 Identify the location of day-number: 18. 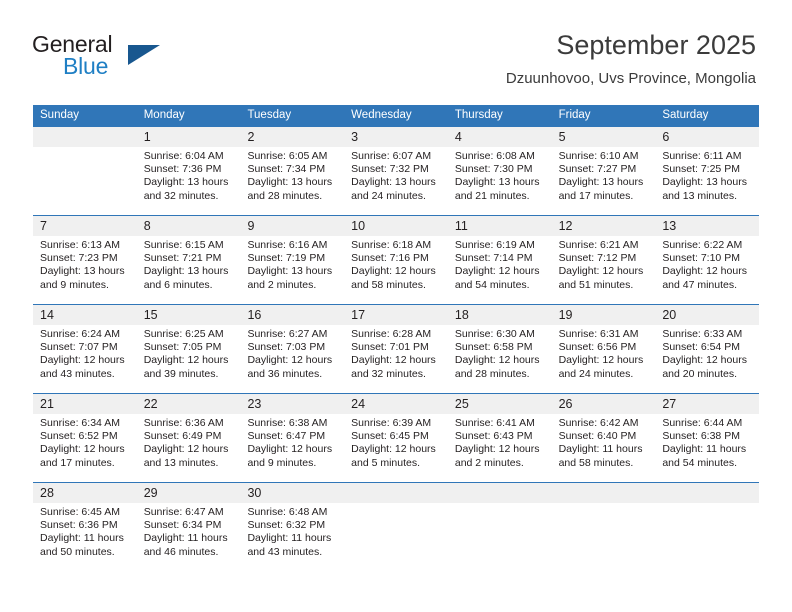
(500, 315).